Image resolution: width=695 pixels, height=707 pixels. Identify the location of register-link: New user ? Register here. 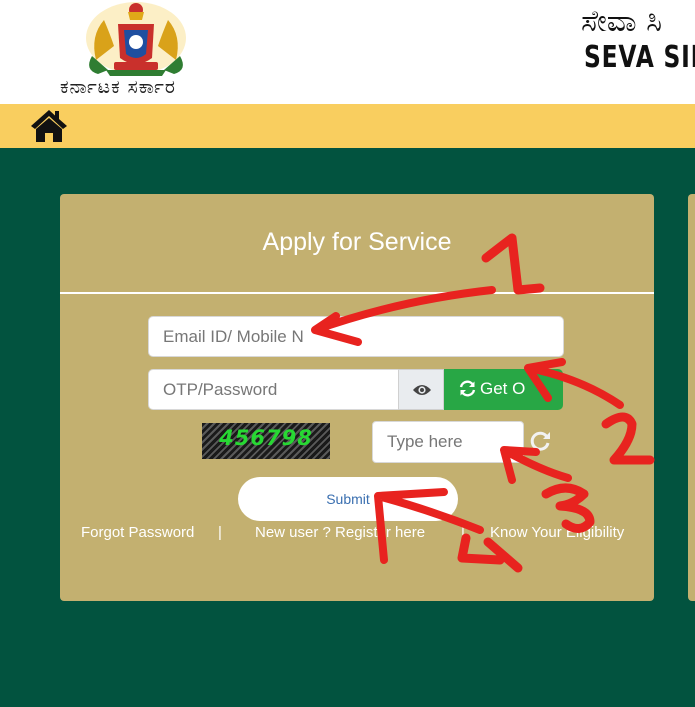
(340, 532).